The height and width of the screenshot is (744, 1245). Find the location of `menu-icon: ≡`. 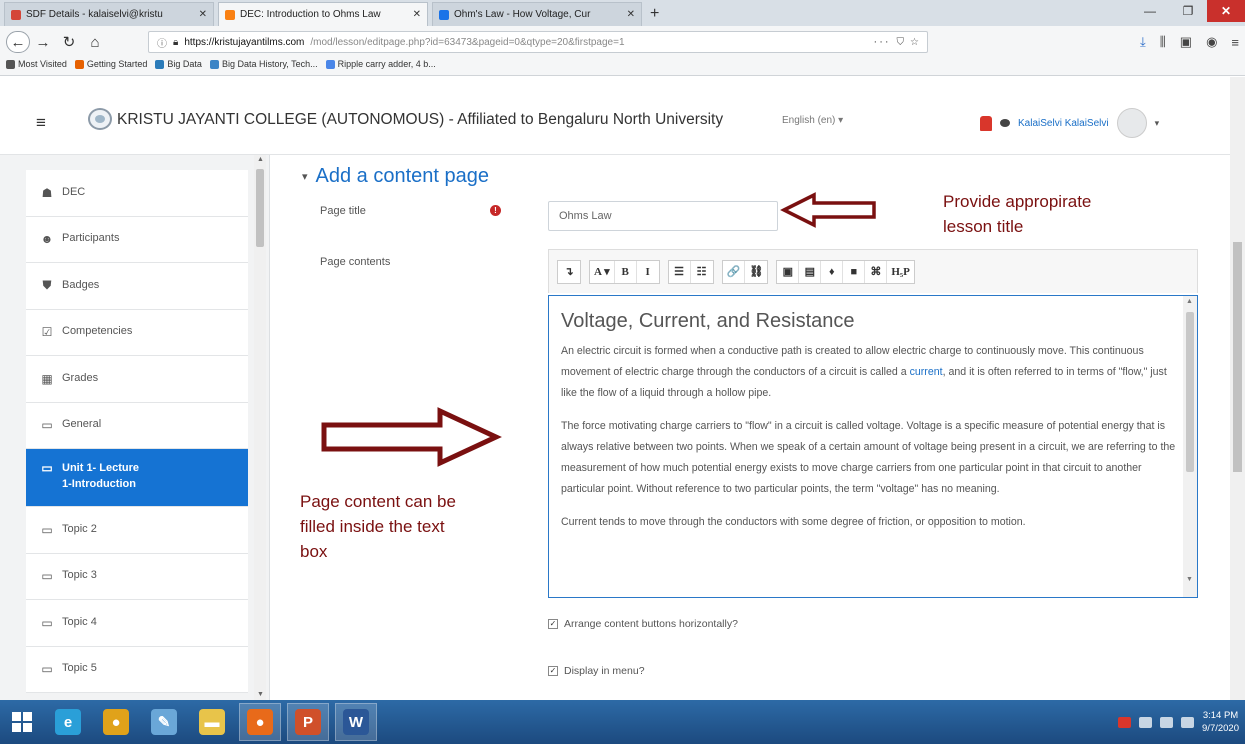

menu-icon: ≡ is located at coordinates (1235, 42).